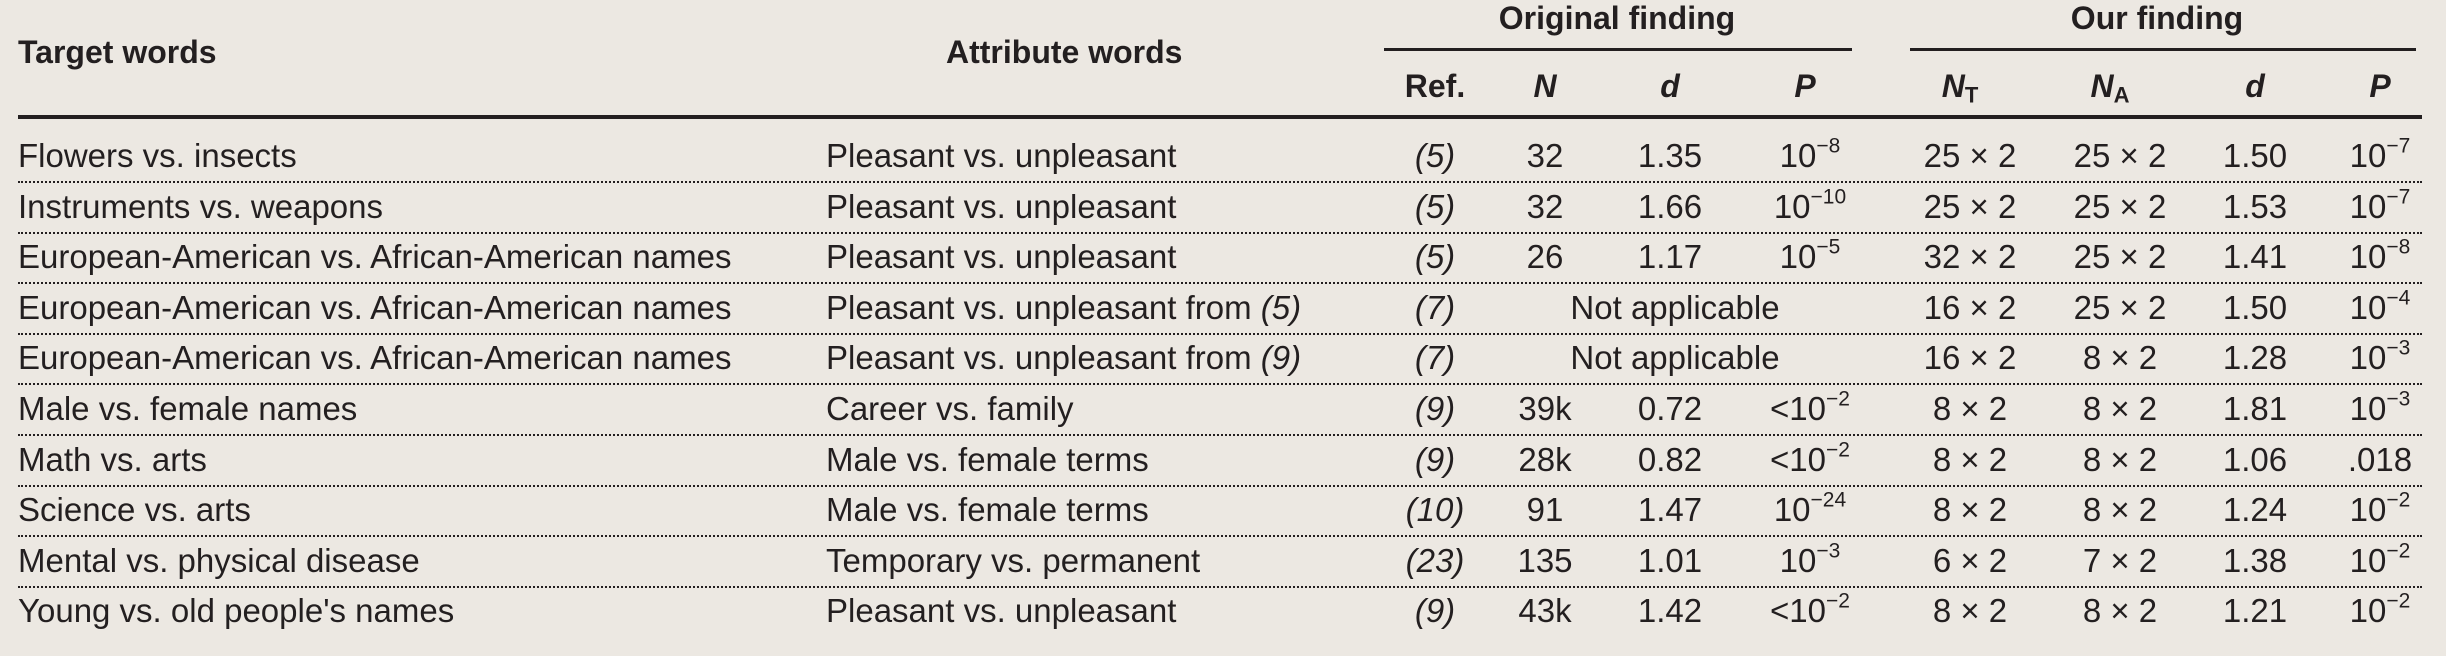 This screenshot has height=656, width=2446. Describe the element at coordinates (1617, 18) in the screenshot. I see `header-original-finding: Original finding` at that location.